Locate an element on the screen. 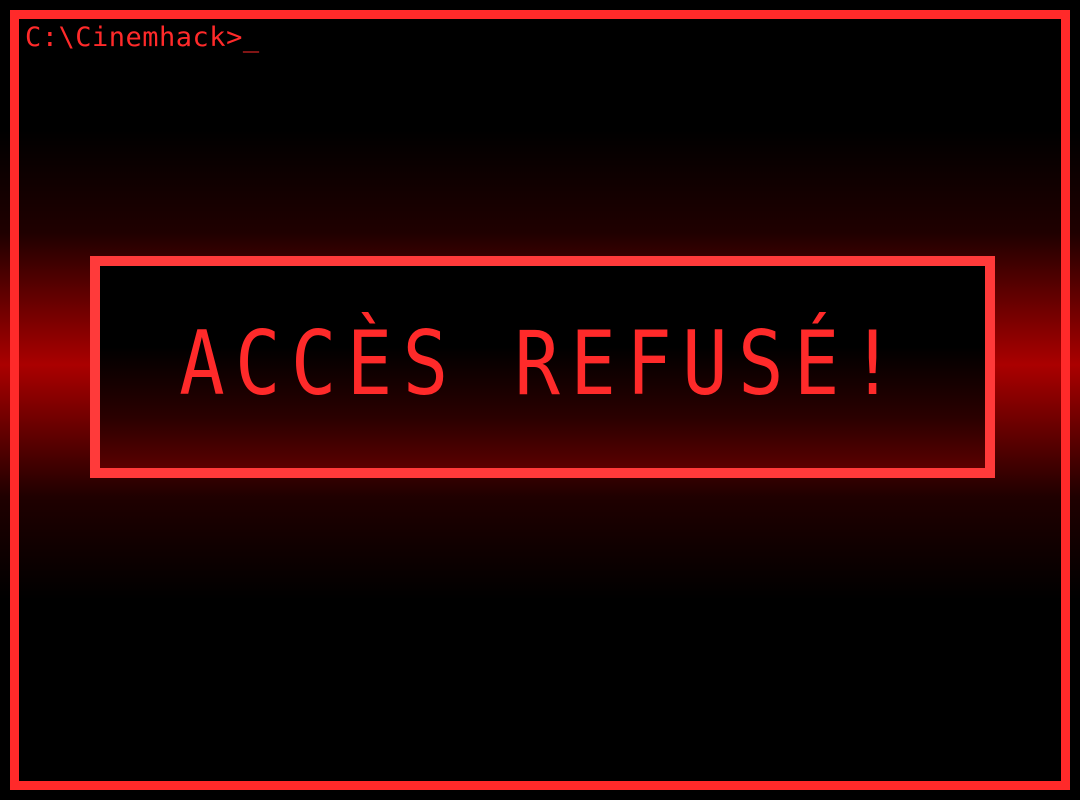 The width and height of the screenshot is (1080, 800). access-denied-message: ACCÈS REFUSÉ! is located at coordinates (542, 363).